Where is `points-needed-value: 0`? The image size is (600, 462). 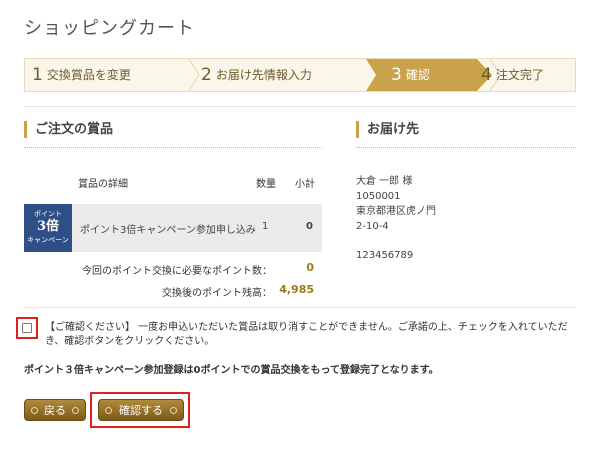 points-needed-value: 0 is located at coordinates (310, 267).